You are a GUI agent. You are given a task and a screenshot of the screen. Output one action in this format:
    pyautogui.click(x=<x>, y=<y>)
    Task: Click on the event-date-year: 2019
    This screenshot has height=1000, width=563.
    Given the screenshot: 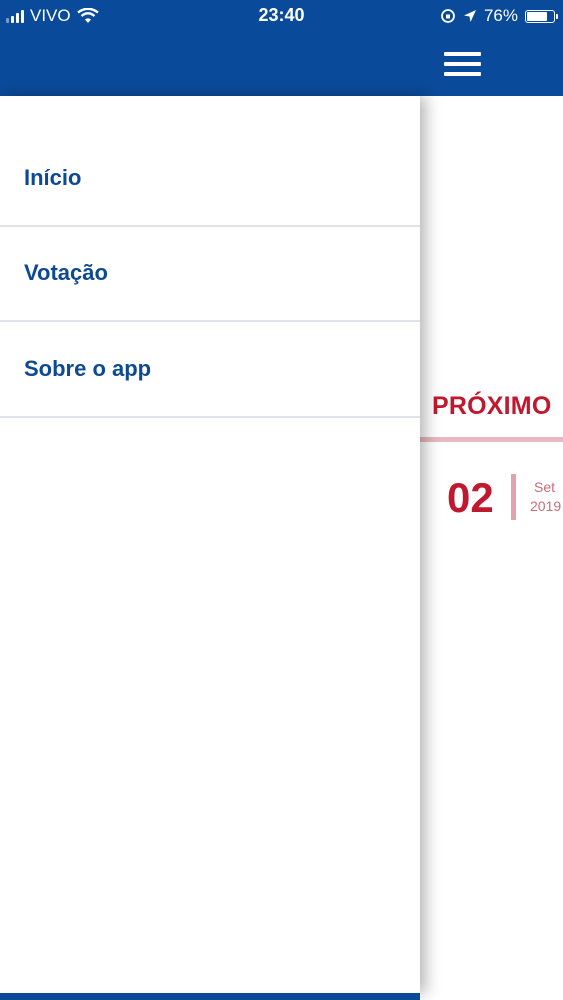 What is the action you would take?
    pyautogui.click(x=546, y=506)
    